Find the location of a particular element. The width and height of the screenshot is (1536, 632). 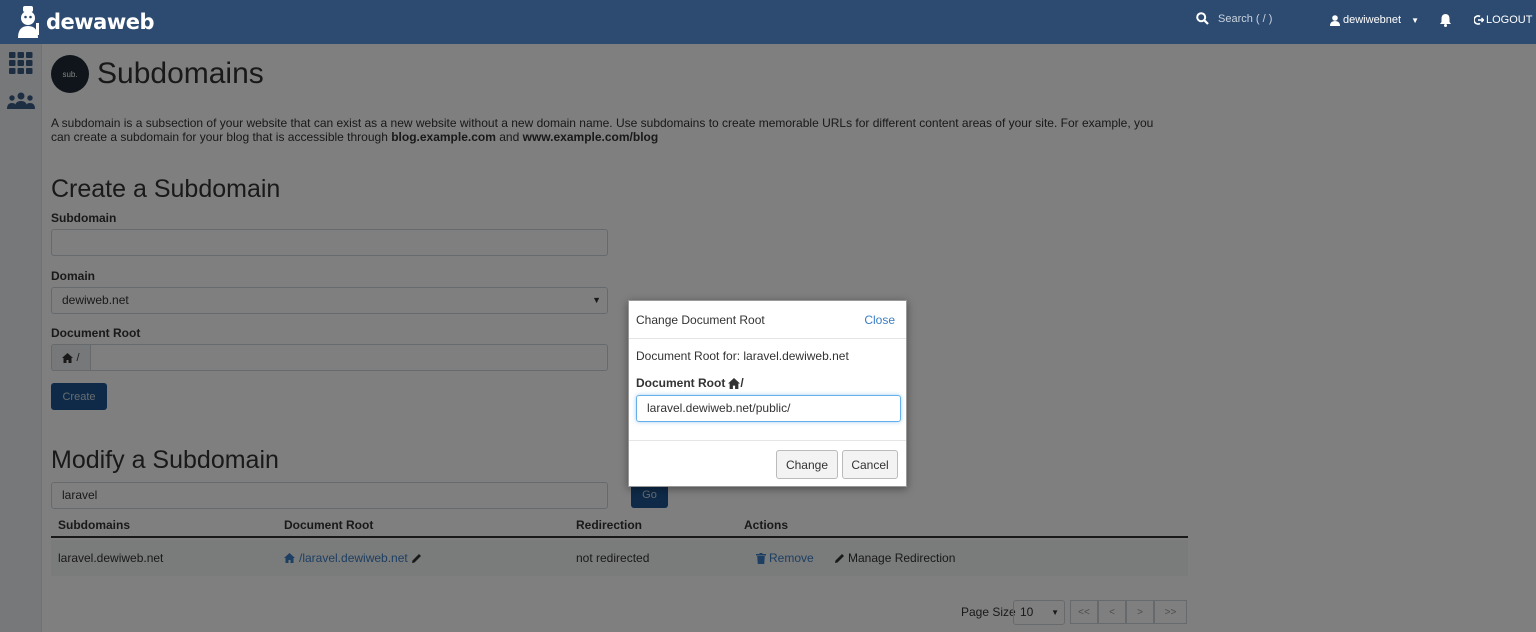

dialog-header: Change Document Root Close is located at coordinates (767, 320).